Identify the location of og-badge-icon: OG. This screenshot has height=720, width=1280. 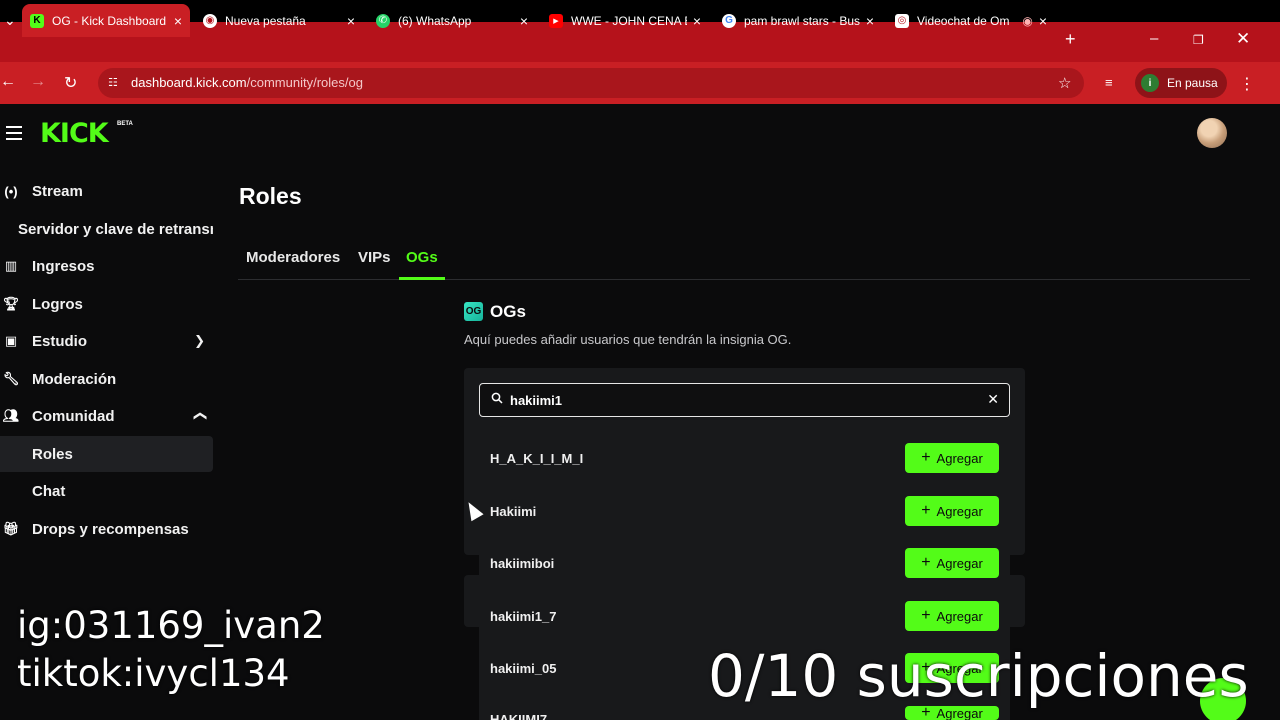
(473, 311).